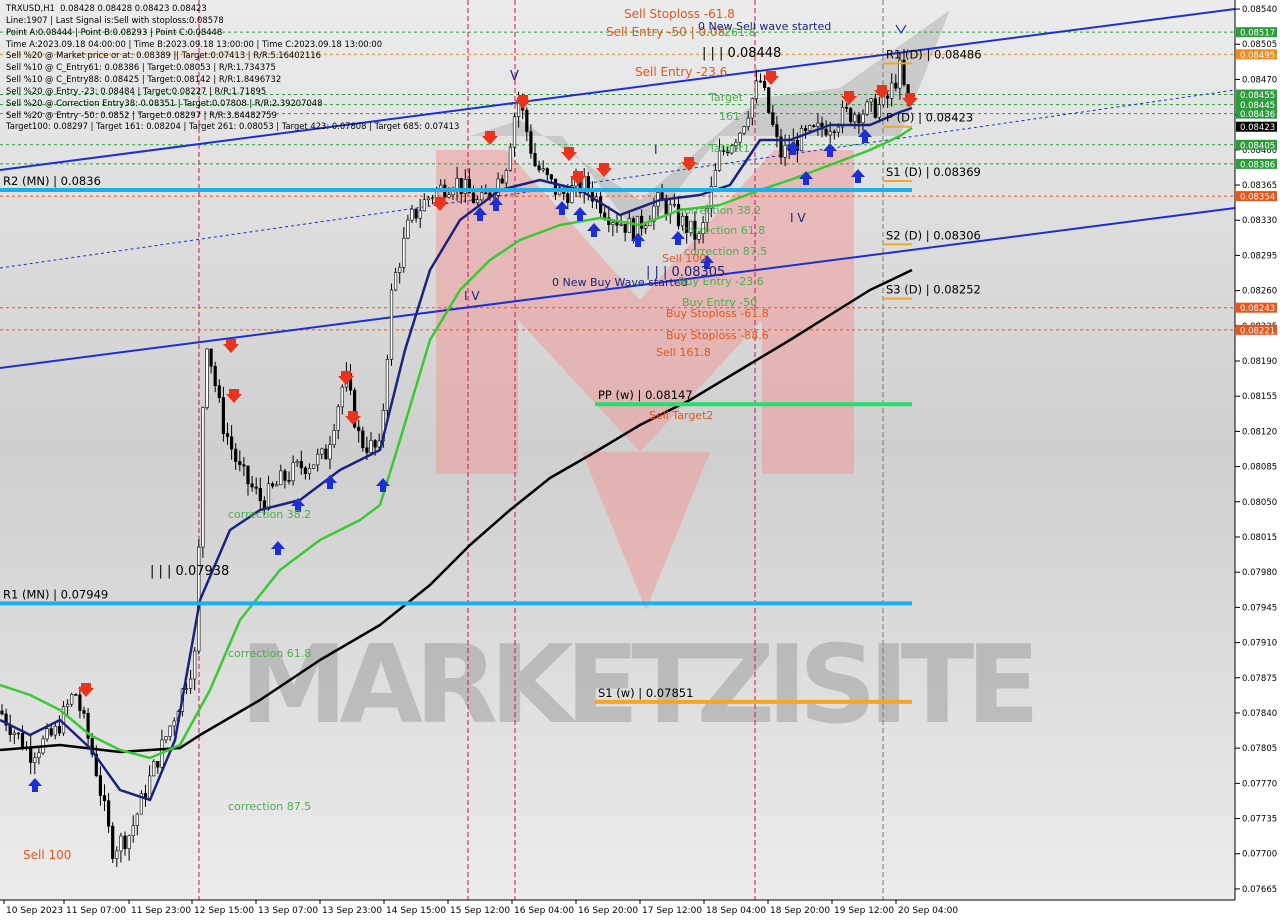  What do you see at coordinates (1259, 80) in the screenshot?
I see `price-tick-label: 0.08470` at bounding box center [1259, 80].